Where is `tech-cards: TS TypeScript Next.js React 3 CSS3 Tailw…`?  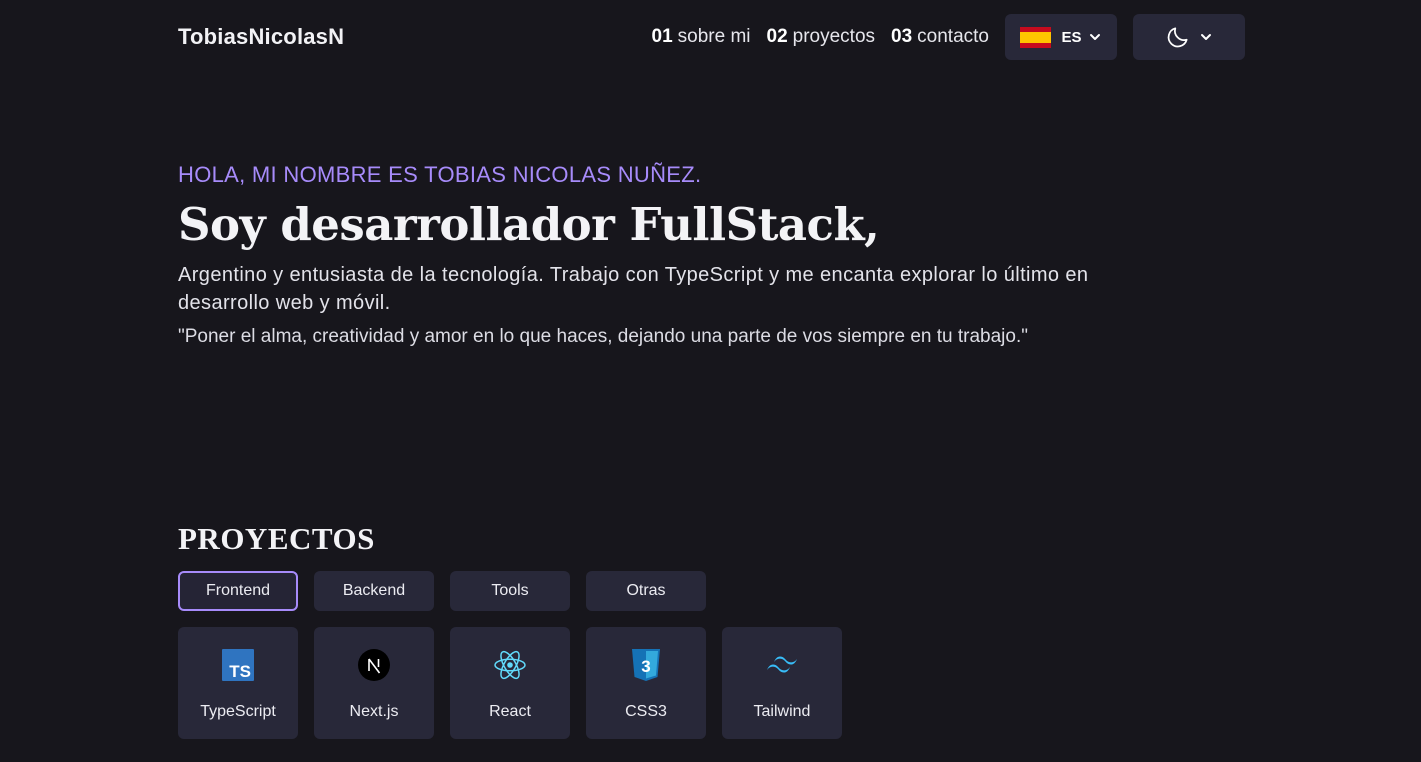 tech-cards: TS TypeScript Next.js React 3 CSS3 Tailw… is located at coordinates (518, 683).